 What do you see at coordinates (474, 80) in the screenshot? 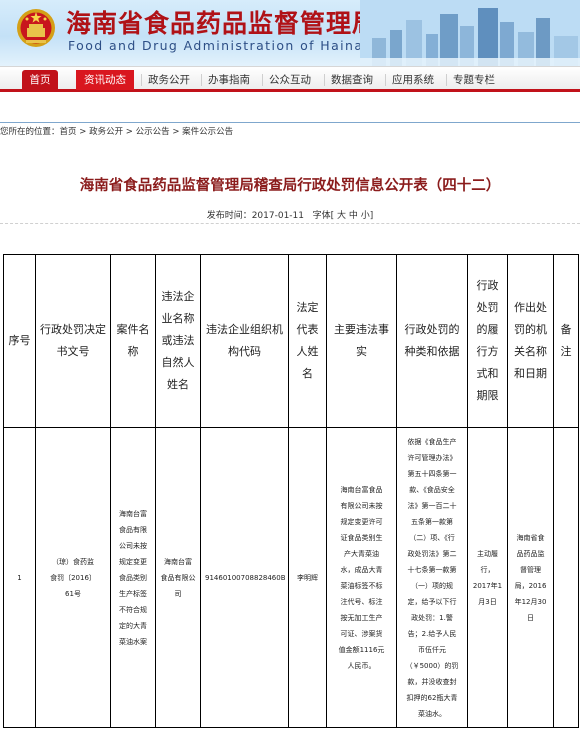
I see `nav-topics: 专题专栏` at bounding box center [474, 80].